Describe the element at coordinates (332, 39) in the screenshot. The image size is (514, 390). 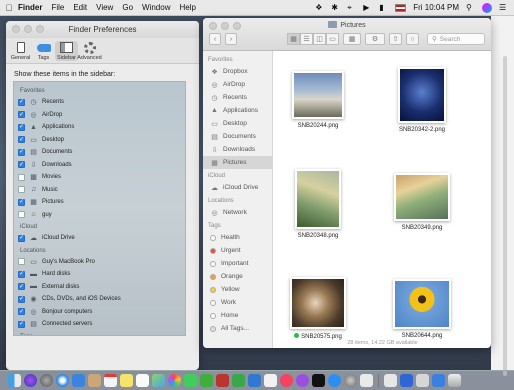
I see `gallery-view-button: ▭` at that location.